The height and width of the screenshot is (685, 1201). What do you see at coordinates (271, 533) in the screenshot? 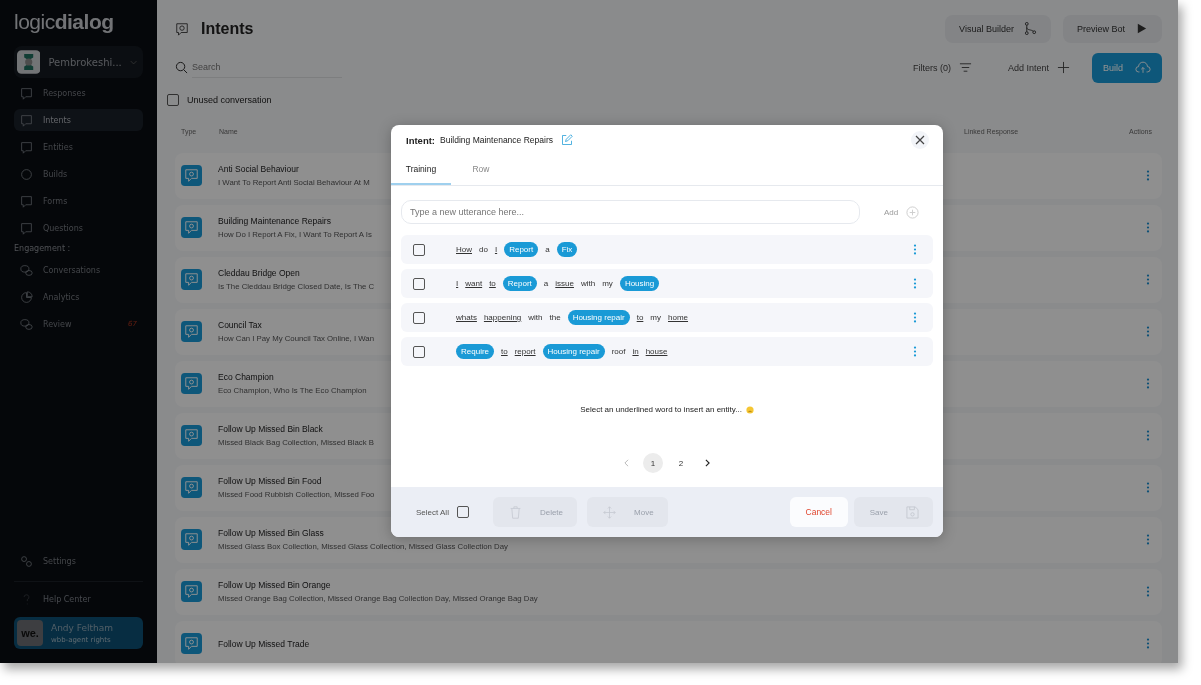
I see `intent-name: Follow Up Missed Bin Glass` at bounding box center [271, 533].